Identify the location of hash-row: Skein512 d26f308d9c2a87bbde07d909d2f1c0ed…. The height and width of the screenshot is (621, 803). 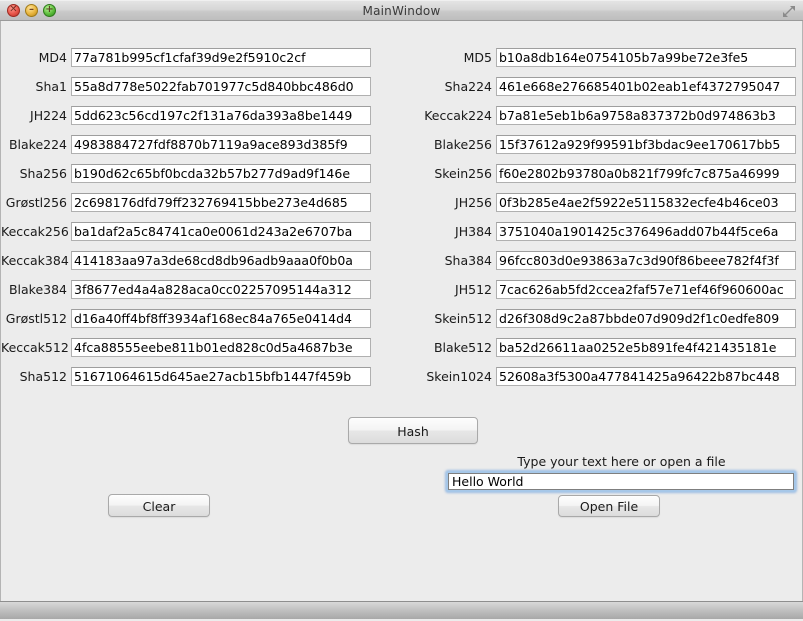
(608, 318).